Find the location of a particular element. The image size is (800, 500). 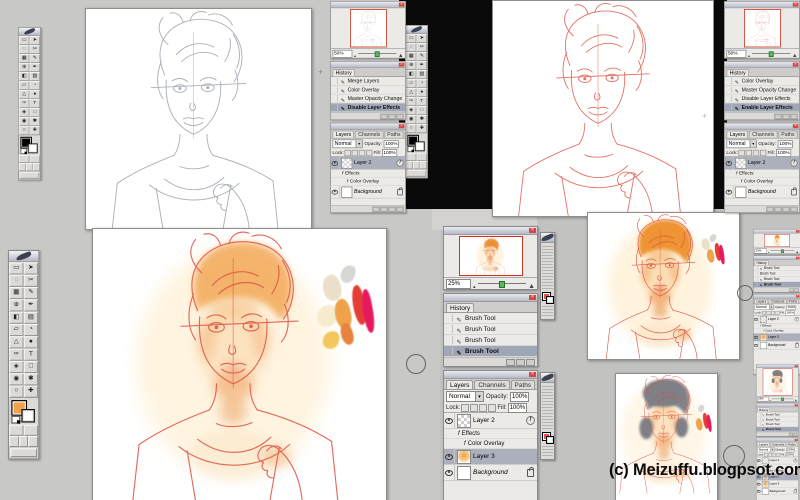

tool-button: △ is located at coordinates (411, 93).